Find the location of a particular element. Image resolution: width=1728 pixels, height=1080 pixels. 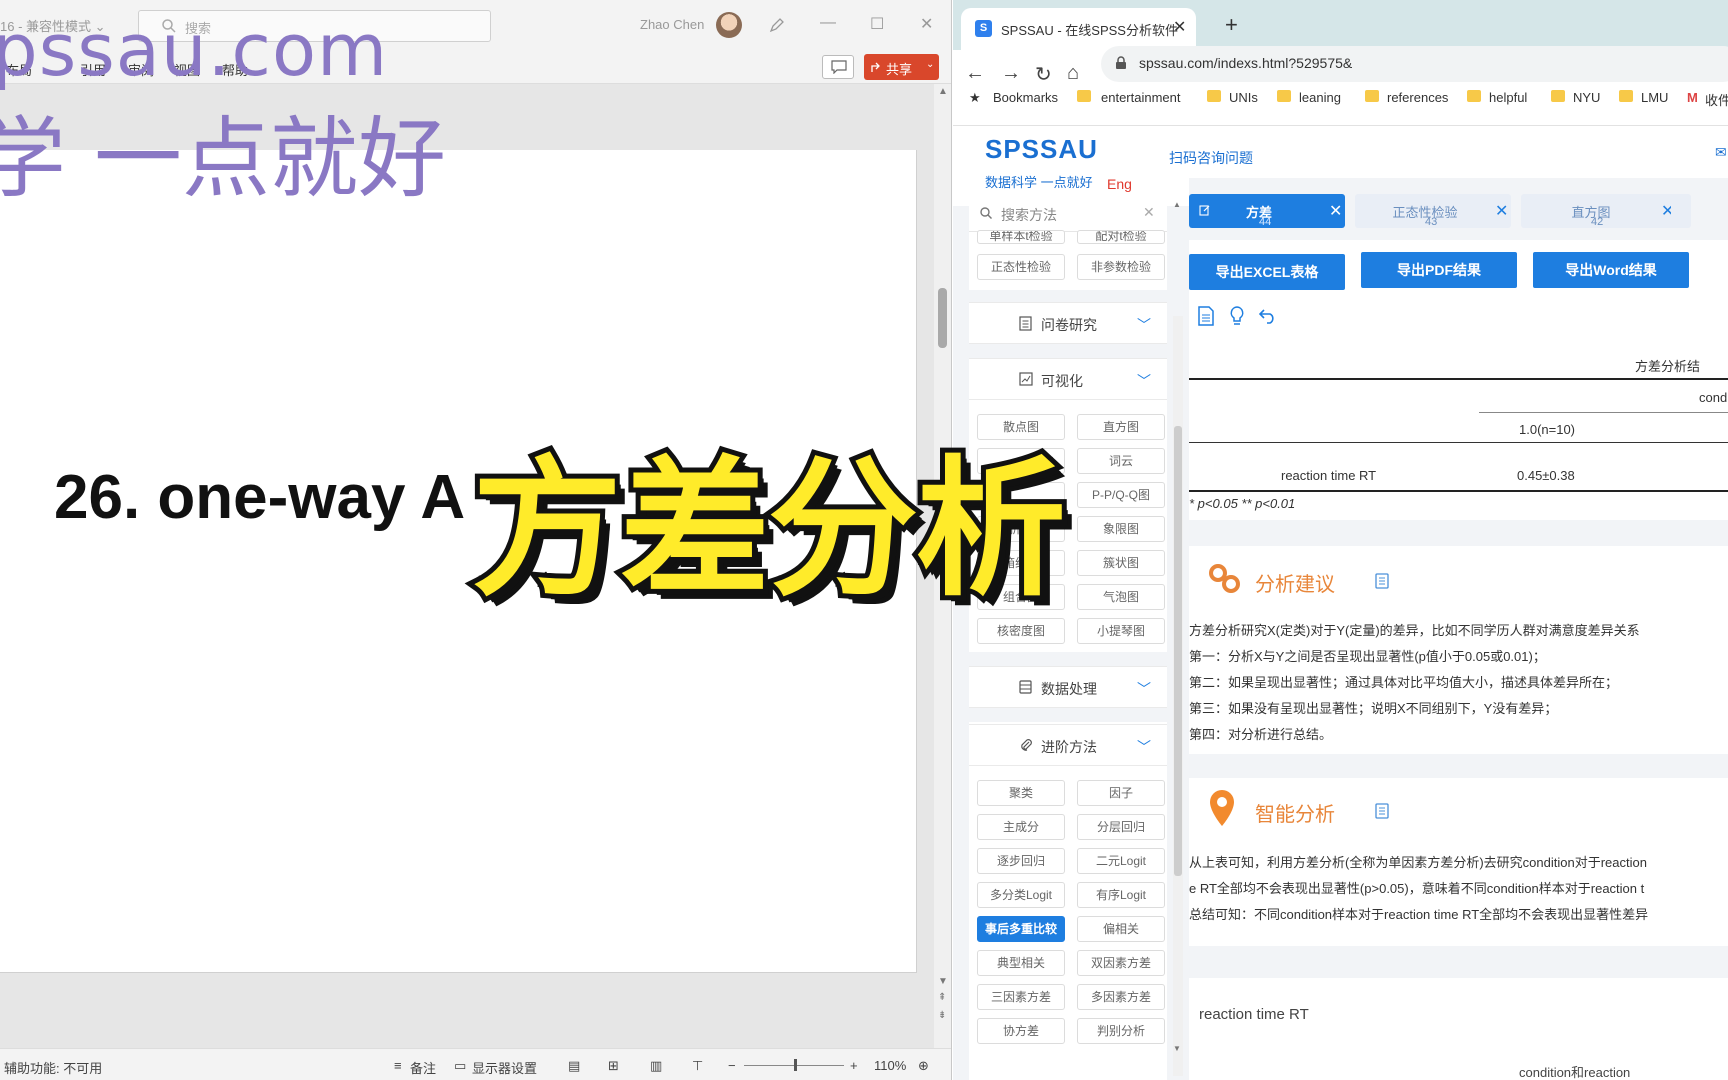

avatar is located at coordinates (729, 25).